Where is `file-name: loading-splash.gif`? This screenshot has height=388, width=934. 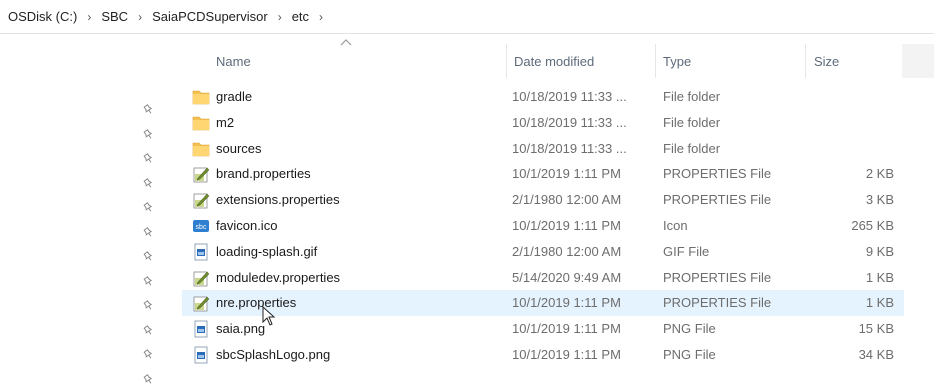 file-name: loading-splash.gif is located at coordinates (267, 251).